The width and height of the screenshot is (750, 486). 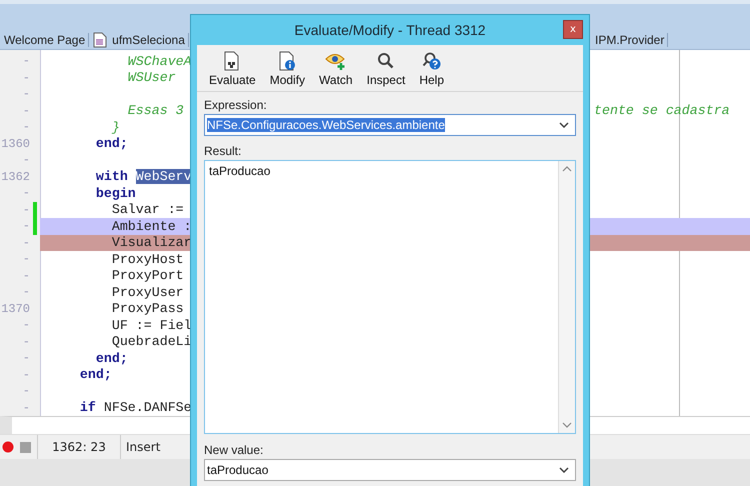 What do you see at coordinates (236, 105) in the screenshot?
I see `expression-label: Expression:` at bounding box center [236, 105].